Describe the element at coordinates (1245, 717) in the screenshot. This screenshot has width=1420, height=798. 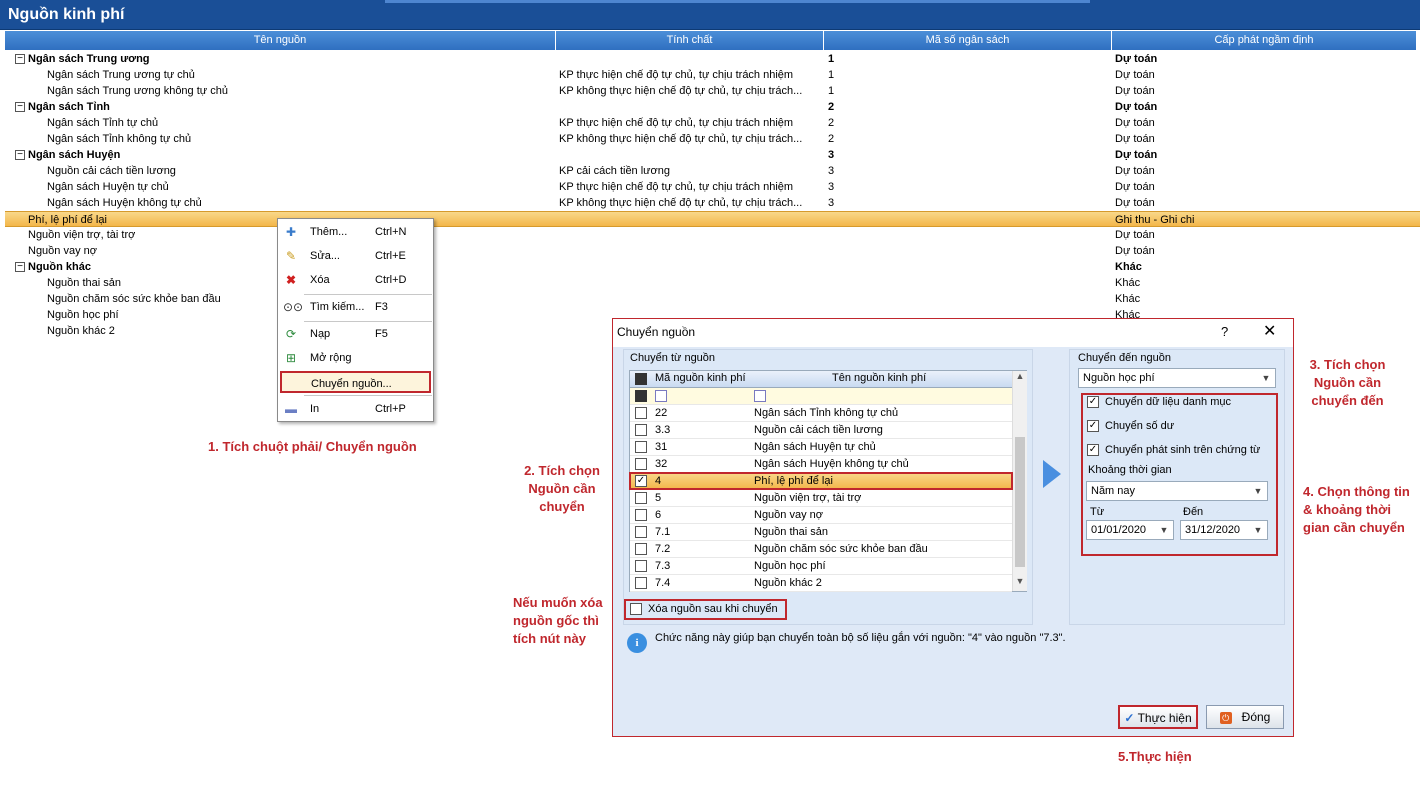
I see `close-button: ⏻ Đóng` at that location.